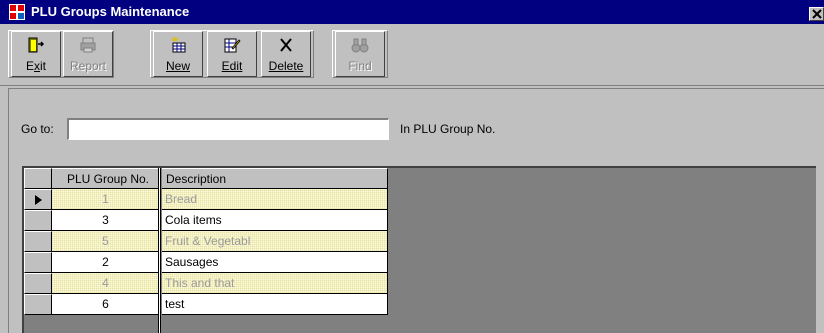  What do you see at coordinates (275, 283) in the screenshot?
I see `cell-description: This and that` at bounding box center [275, 283].